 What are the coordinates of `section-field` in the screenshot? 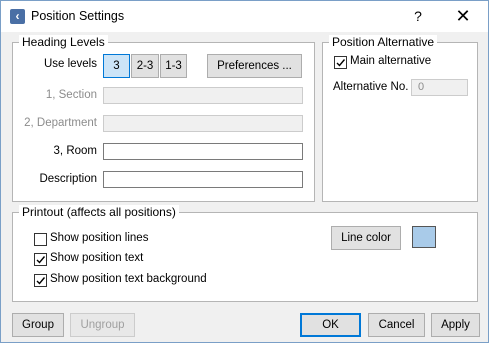 It's located at (203, 95).